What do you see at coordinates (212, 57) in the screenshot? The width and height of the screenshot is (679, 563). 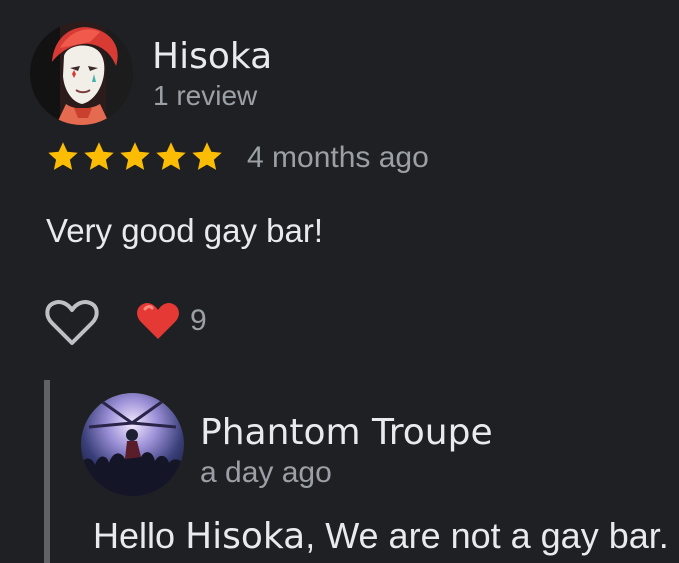 I see `reviewer-name: Hisoka` at bounding box center [212, 57].